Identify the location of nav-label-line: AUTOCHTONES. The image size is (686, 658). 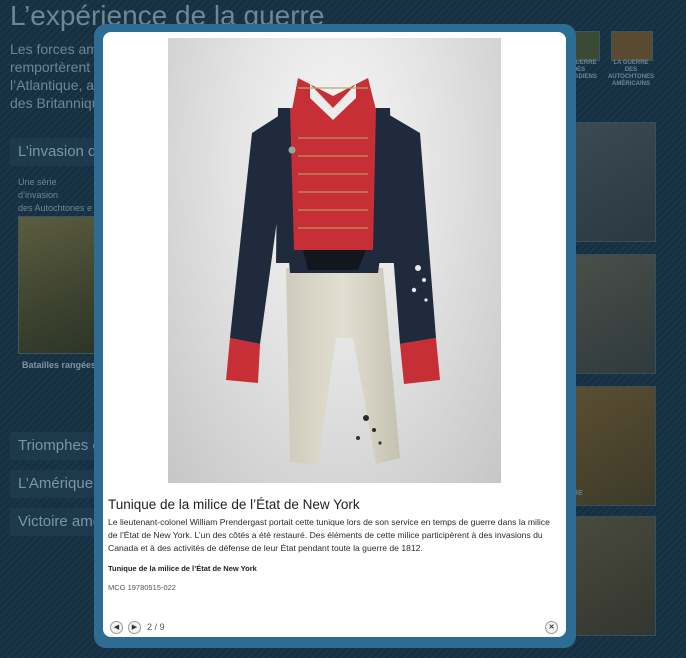
(631, 77).